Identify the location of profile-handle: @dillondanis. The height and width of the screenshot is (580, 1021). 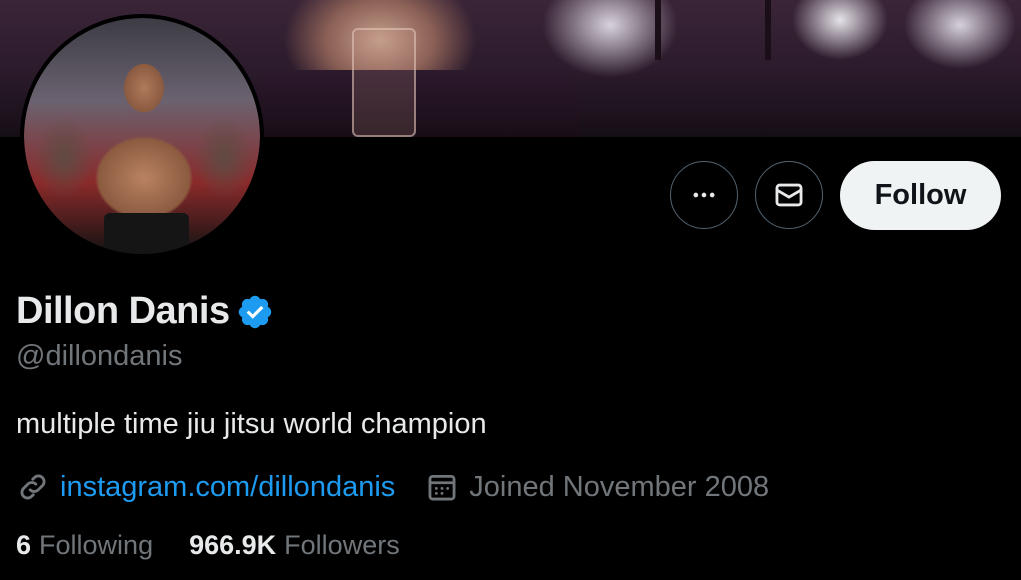
(99, 356).